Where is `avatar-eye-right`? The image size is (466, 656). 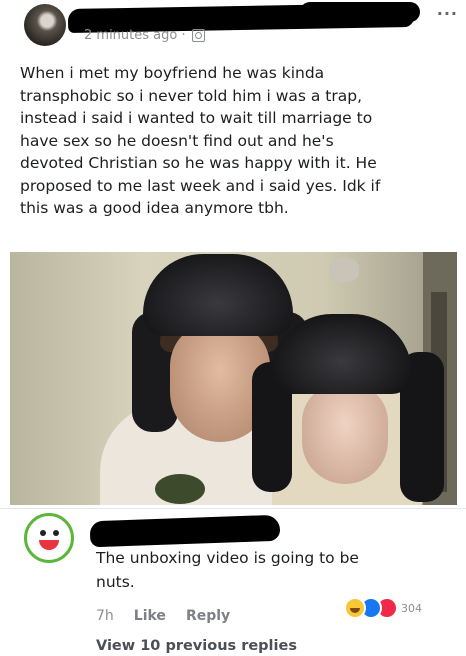 avatar-eye-right is located at coordinates (56, 533).